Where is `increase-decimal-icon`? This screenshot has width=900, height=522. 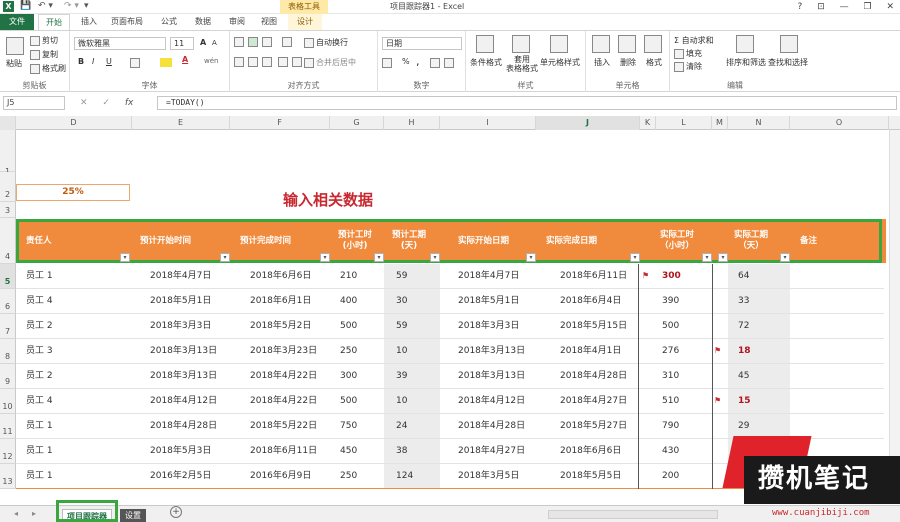
increase-decimal-icon is located at coordinates (435, 63).